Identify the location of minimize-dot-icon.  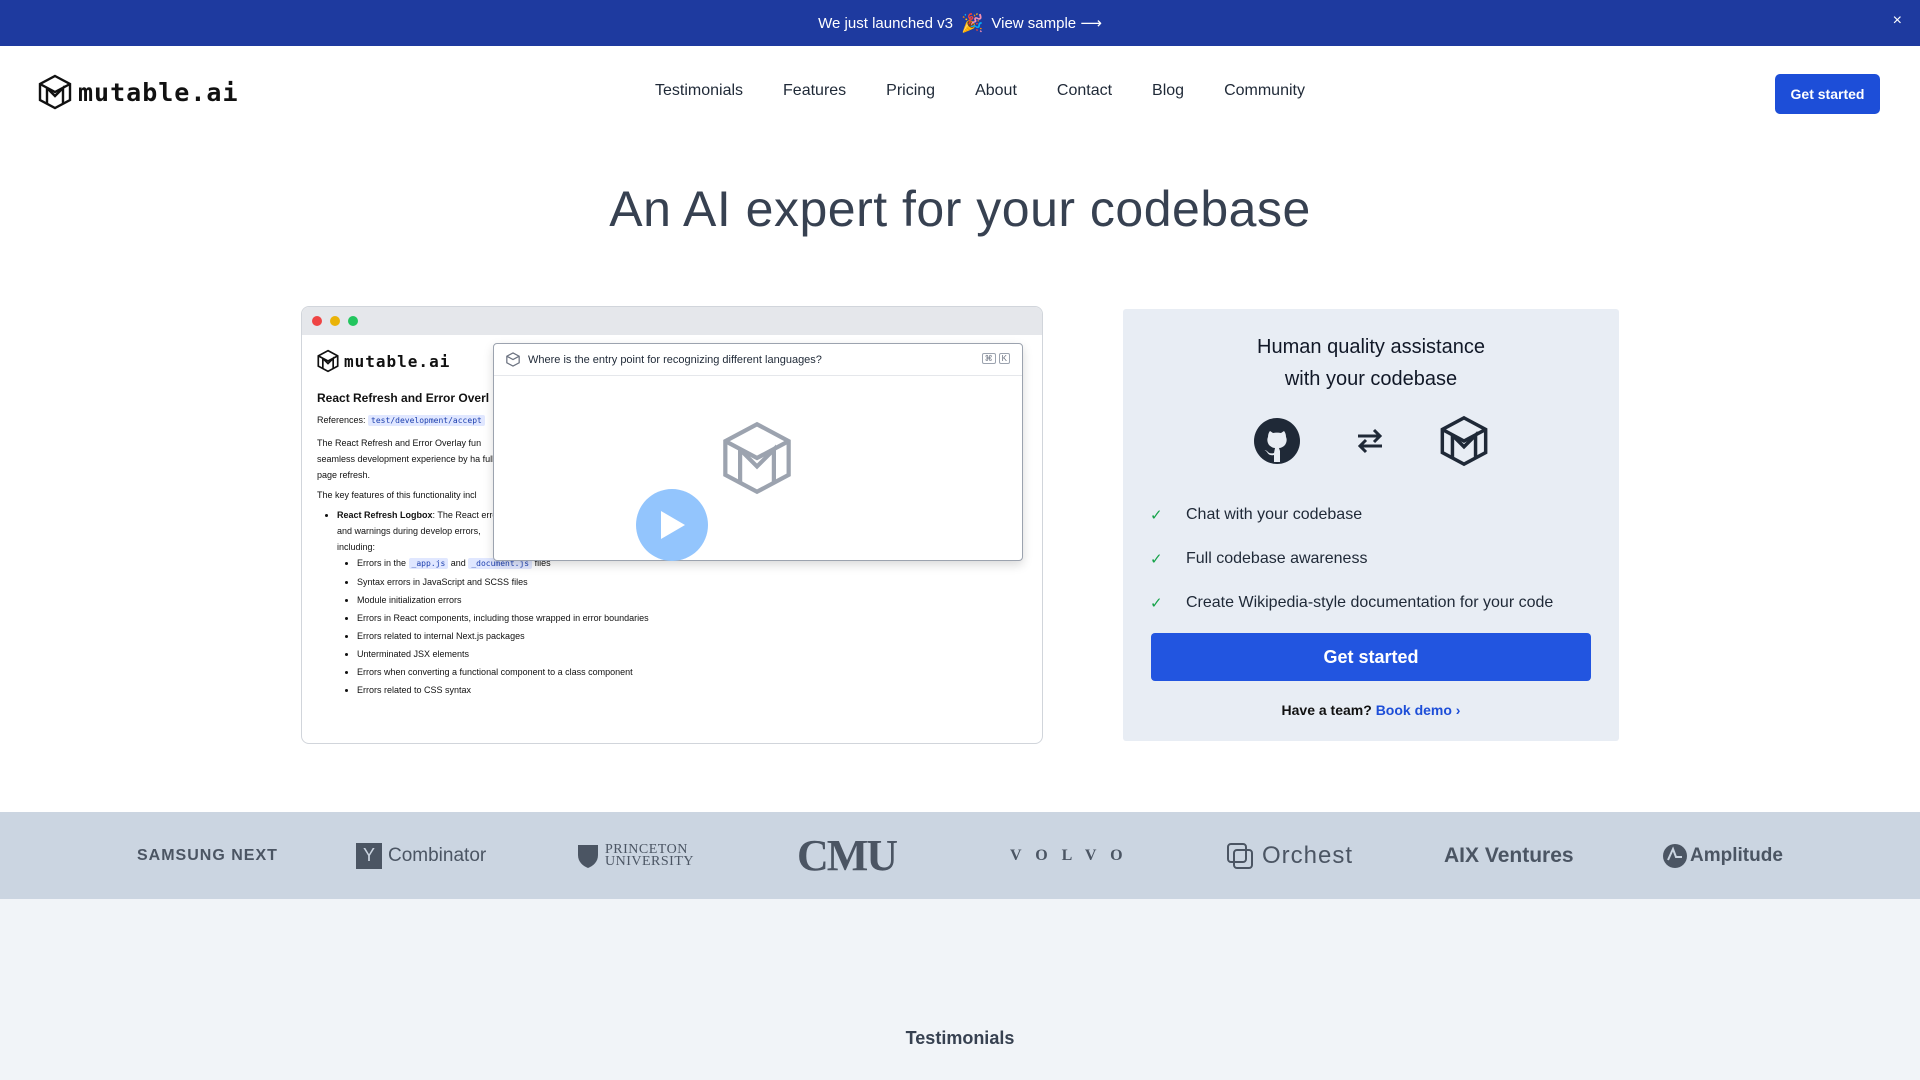
(335, 321).